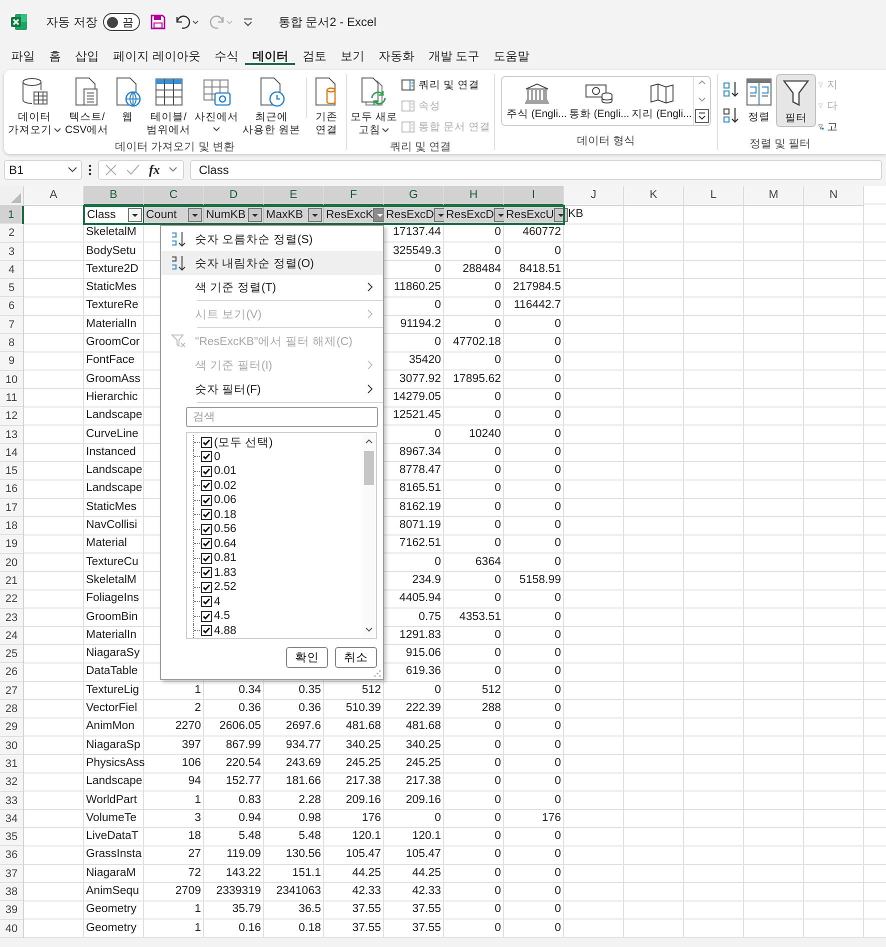 The height and width of the screenshot is (947, 886). I want to click on column-header: G, so click(414, 196).